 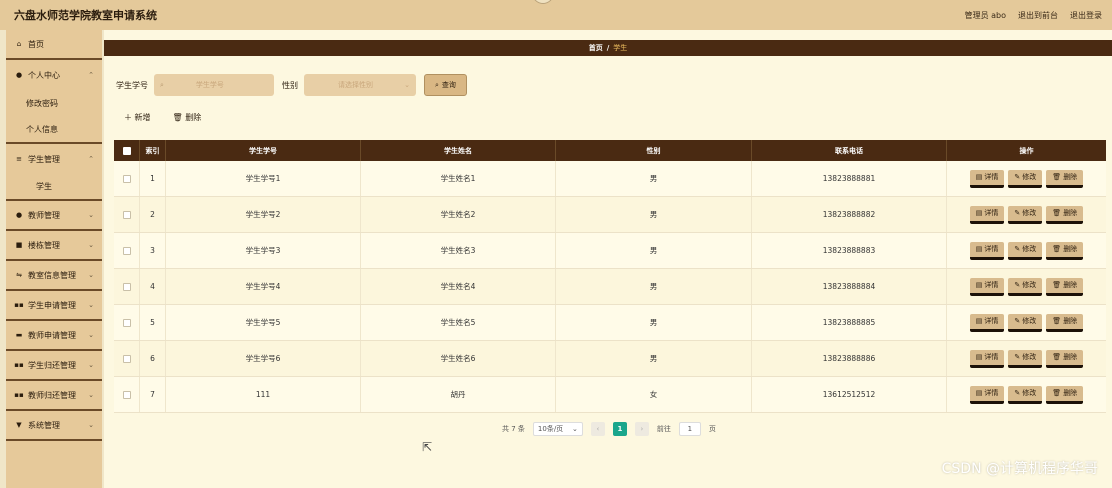 I want to click on sex-label: 性别, so click(x=290, y=85).